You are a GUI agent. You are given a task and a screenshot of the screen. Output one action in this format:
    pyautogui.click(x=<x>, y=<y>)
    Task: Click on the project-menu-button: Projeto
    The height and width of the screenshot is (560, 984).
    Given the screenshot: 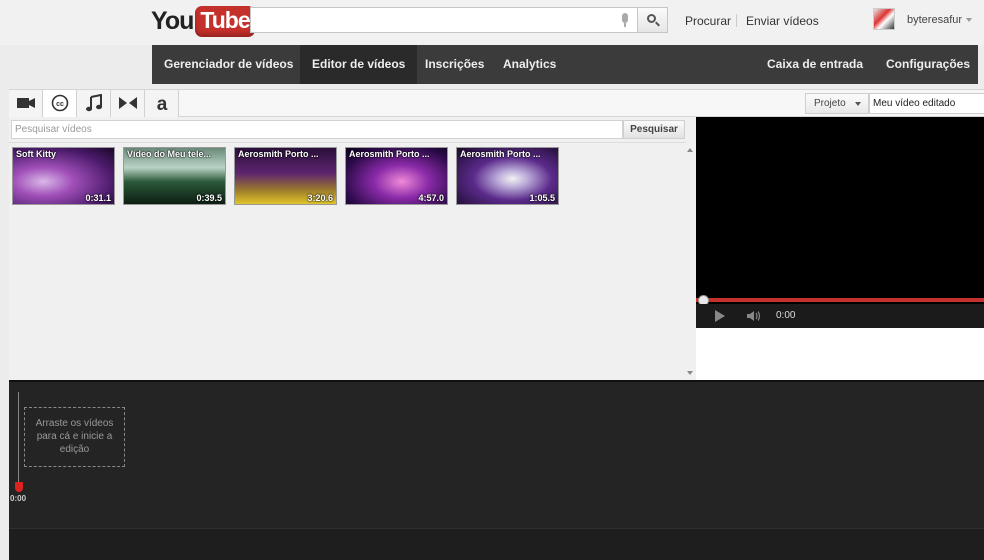 What is the action you would take?
    pyautogui.click(x=837, y=103)
    